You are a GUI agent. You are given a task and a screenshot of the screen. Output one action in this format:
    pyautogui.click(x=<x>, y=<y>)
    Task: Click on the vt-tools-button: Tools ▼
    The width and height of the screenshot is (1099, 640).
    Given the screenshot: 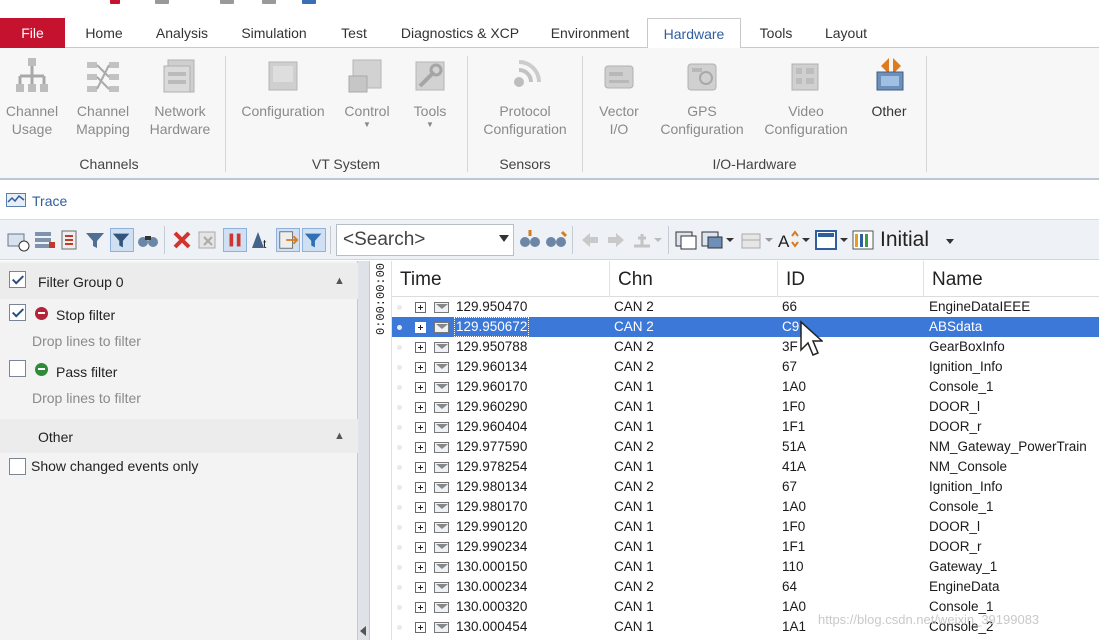 What is the action you would take?
    pyautogui.click(x=430, y=93)
    